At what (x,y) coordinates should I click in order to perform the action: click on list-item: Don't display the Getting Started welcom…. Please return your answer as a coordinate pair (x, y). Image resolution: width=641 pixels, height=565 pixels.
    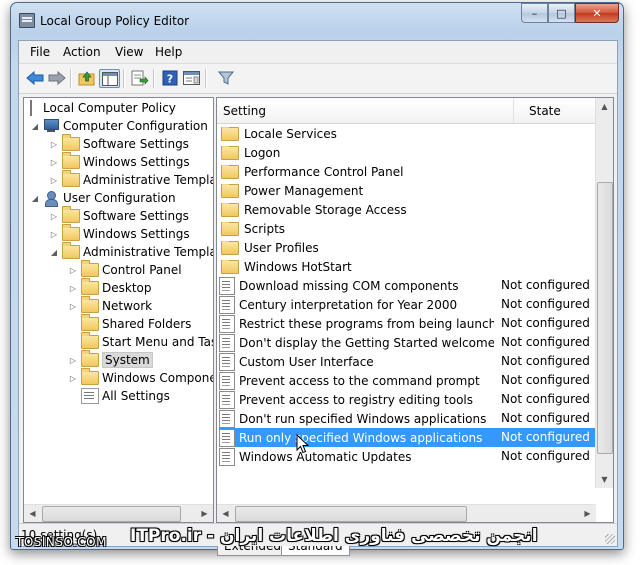
    Looking at the image, I should click on (409, 342).